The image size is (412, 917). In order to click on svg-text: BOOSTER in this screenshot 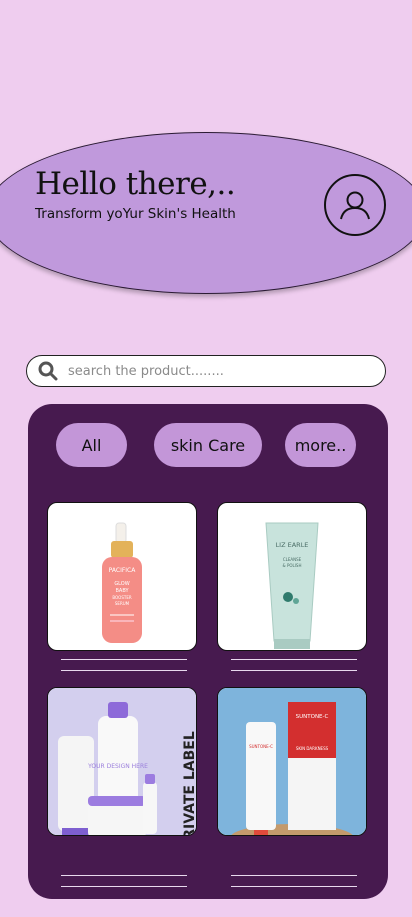, I will do `click(121, 597)`.